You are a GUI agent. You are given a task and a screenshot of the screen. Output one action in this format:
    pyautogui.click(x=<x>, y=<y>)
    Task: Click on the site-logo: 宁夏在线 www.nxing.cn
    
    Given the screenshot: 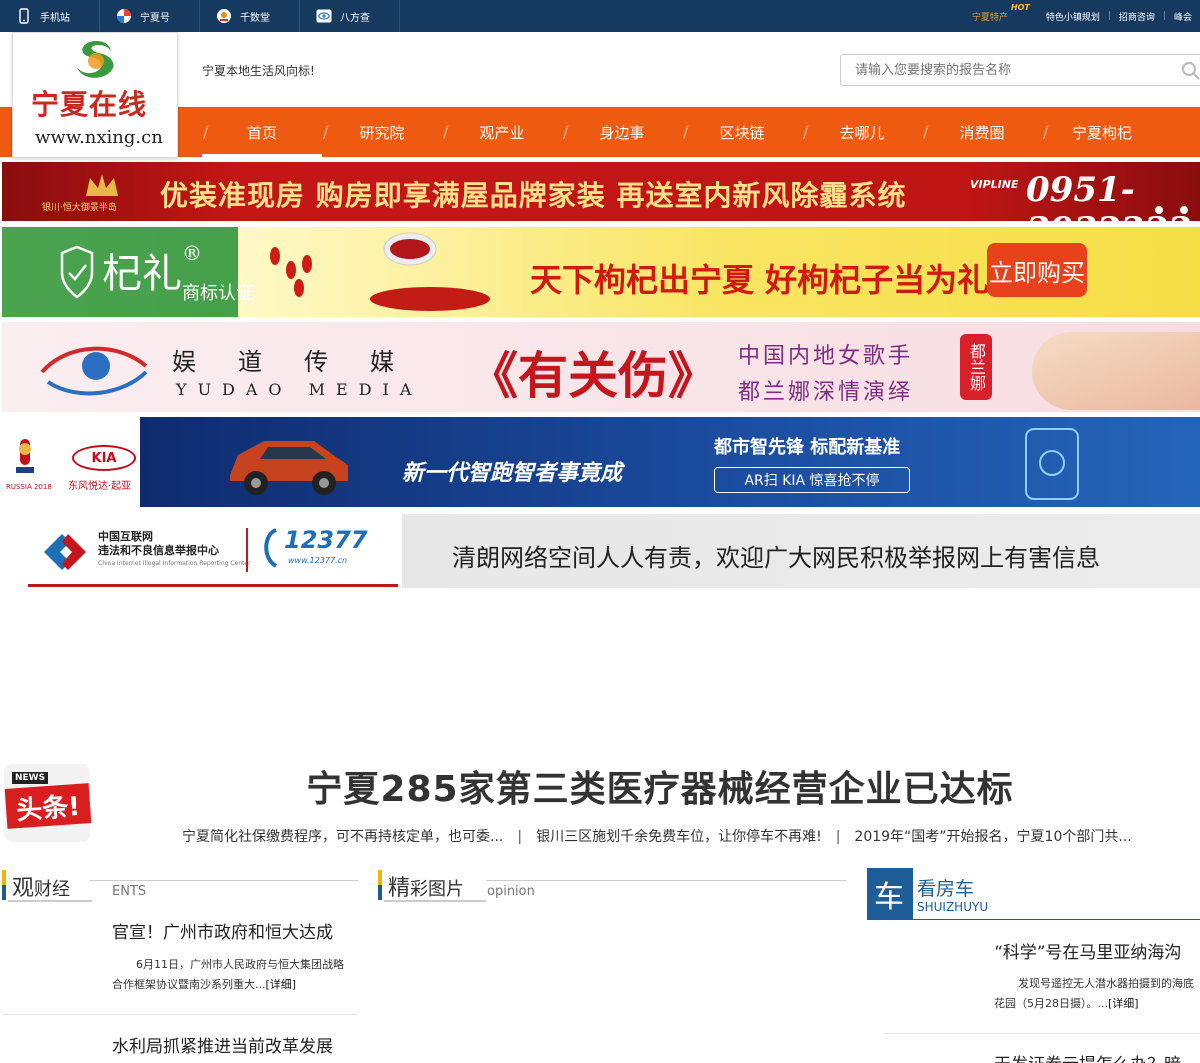 What is the action you would take?
    pyautogui.click(x=95, y=95)
    